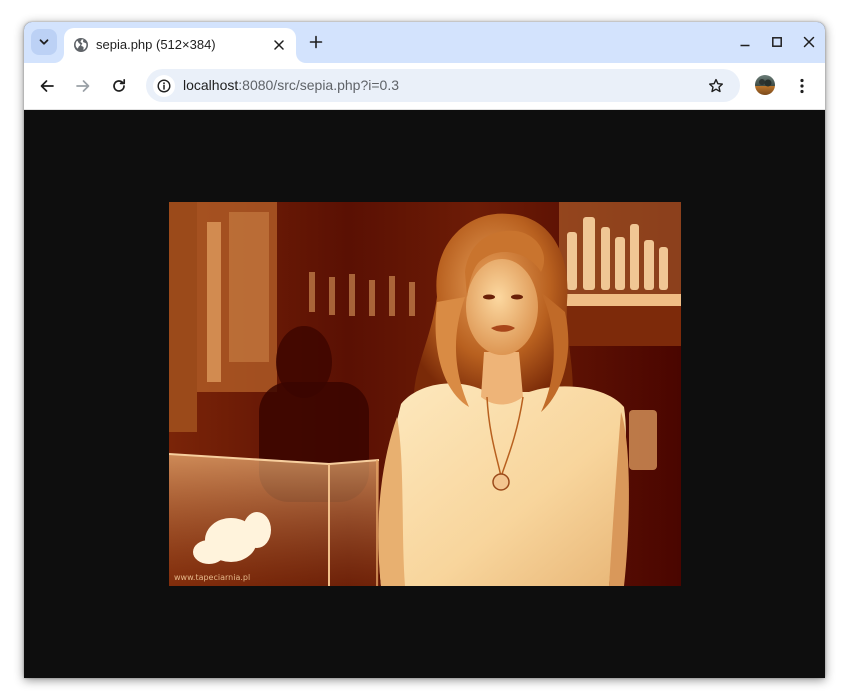 The image size is (850, 700). What do you see at coordinates (212, 577) in the screenshot?
I see `image-watermark: www.tapeciarnia.pl` at bounding box center [212, 577].